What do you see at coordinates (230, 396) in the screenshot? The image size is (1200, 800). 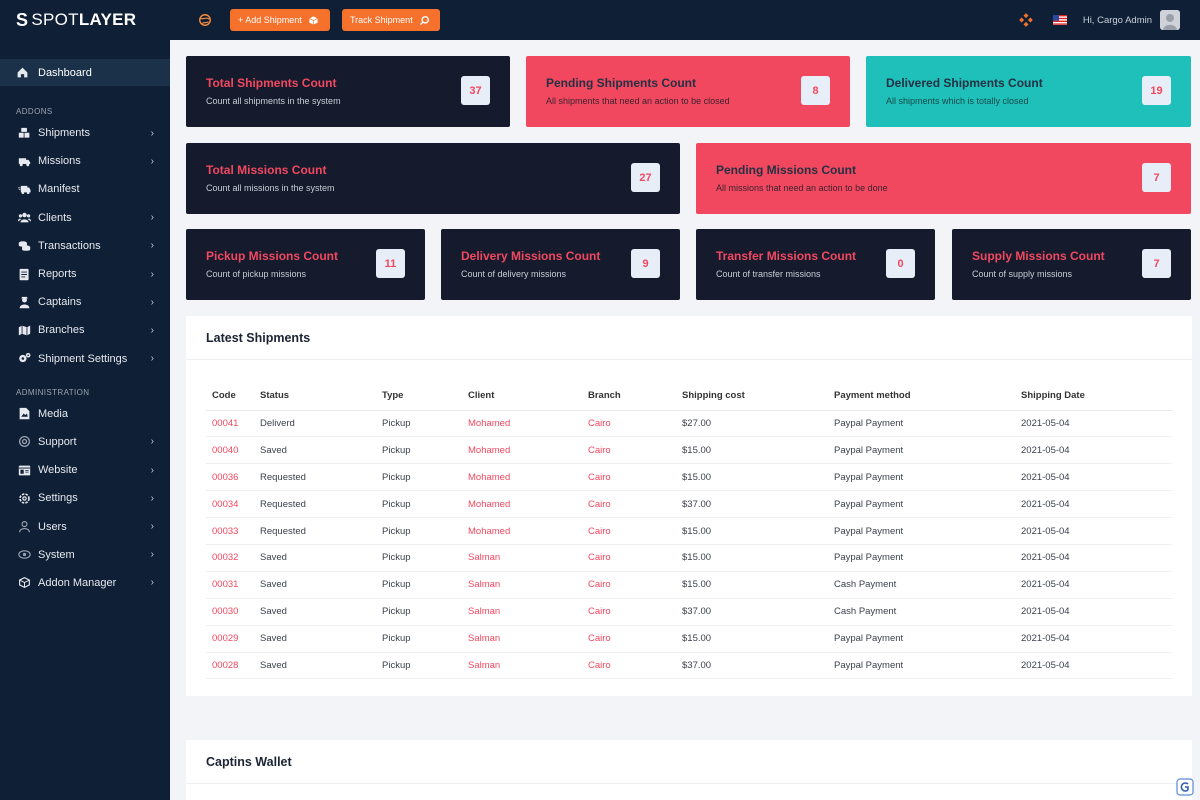 I see `column-header-code: Code` at bounding box center [230, 396].